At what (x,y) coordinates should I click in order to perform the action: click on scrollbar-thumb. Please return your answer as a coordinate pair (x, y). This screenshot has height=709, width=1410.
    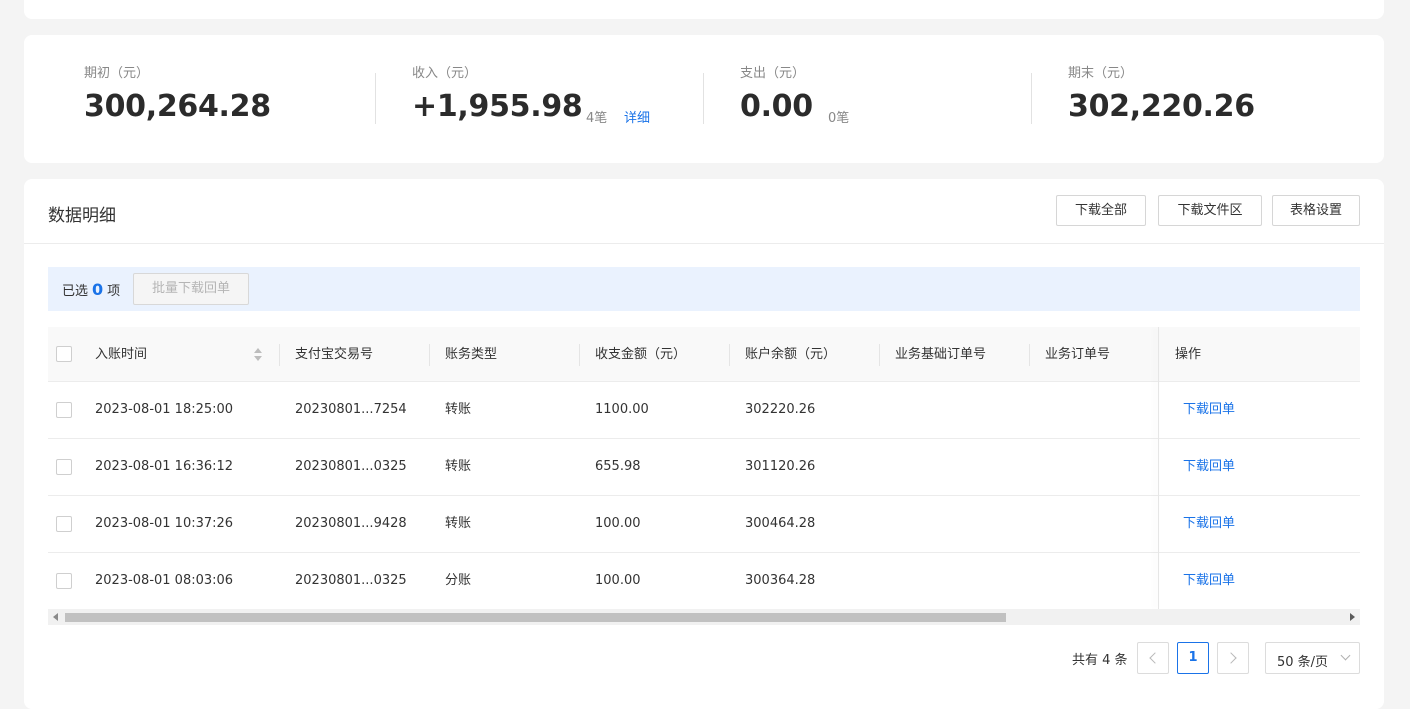
    Looking at the image, I should click on (535, 617).